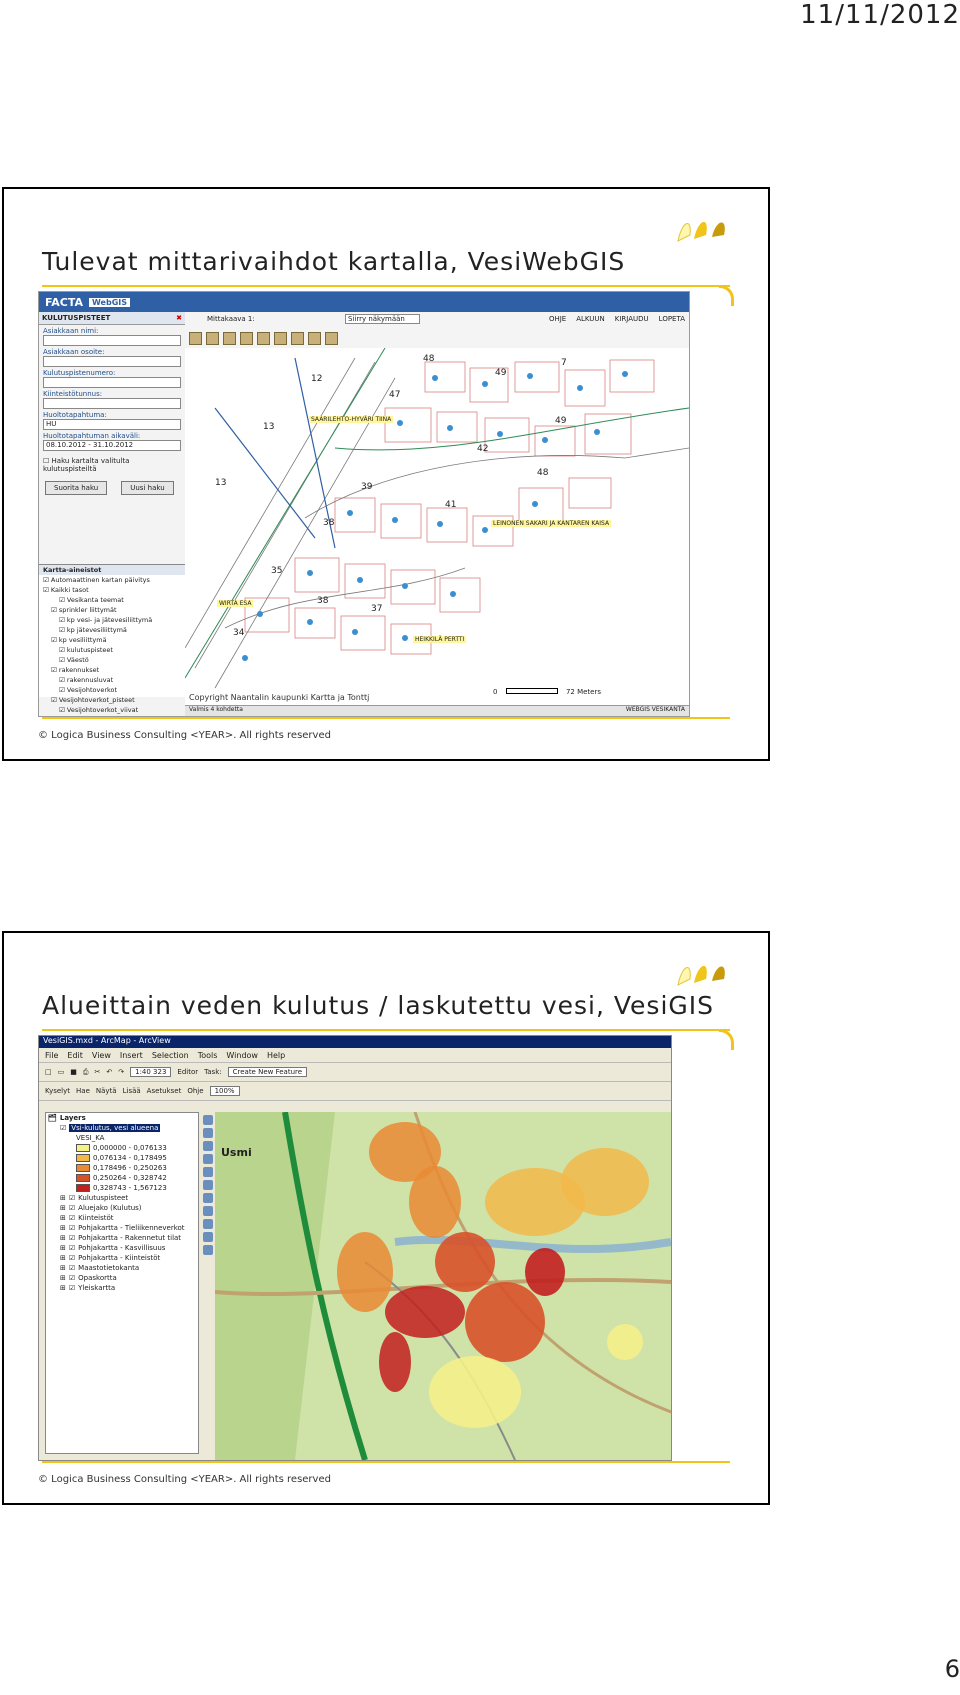 The image size is (960, 1695). What do you see at coordinates (61, 1072) in the screenshot?
I see `open-icon: ▭` at bounding box center [61, 1072].